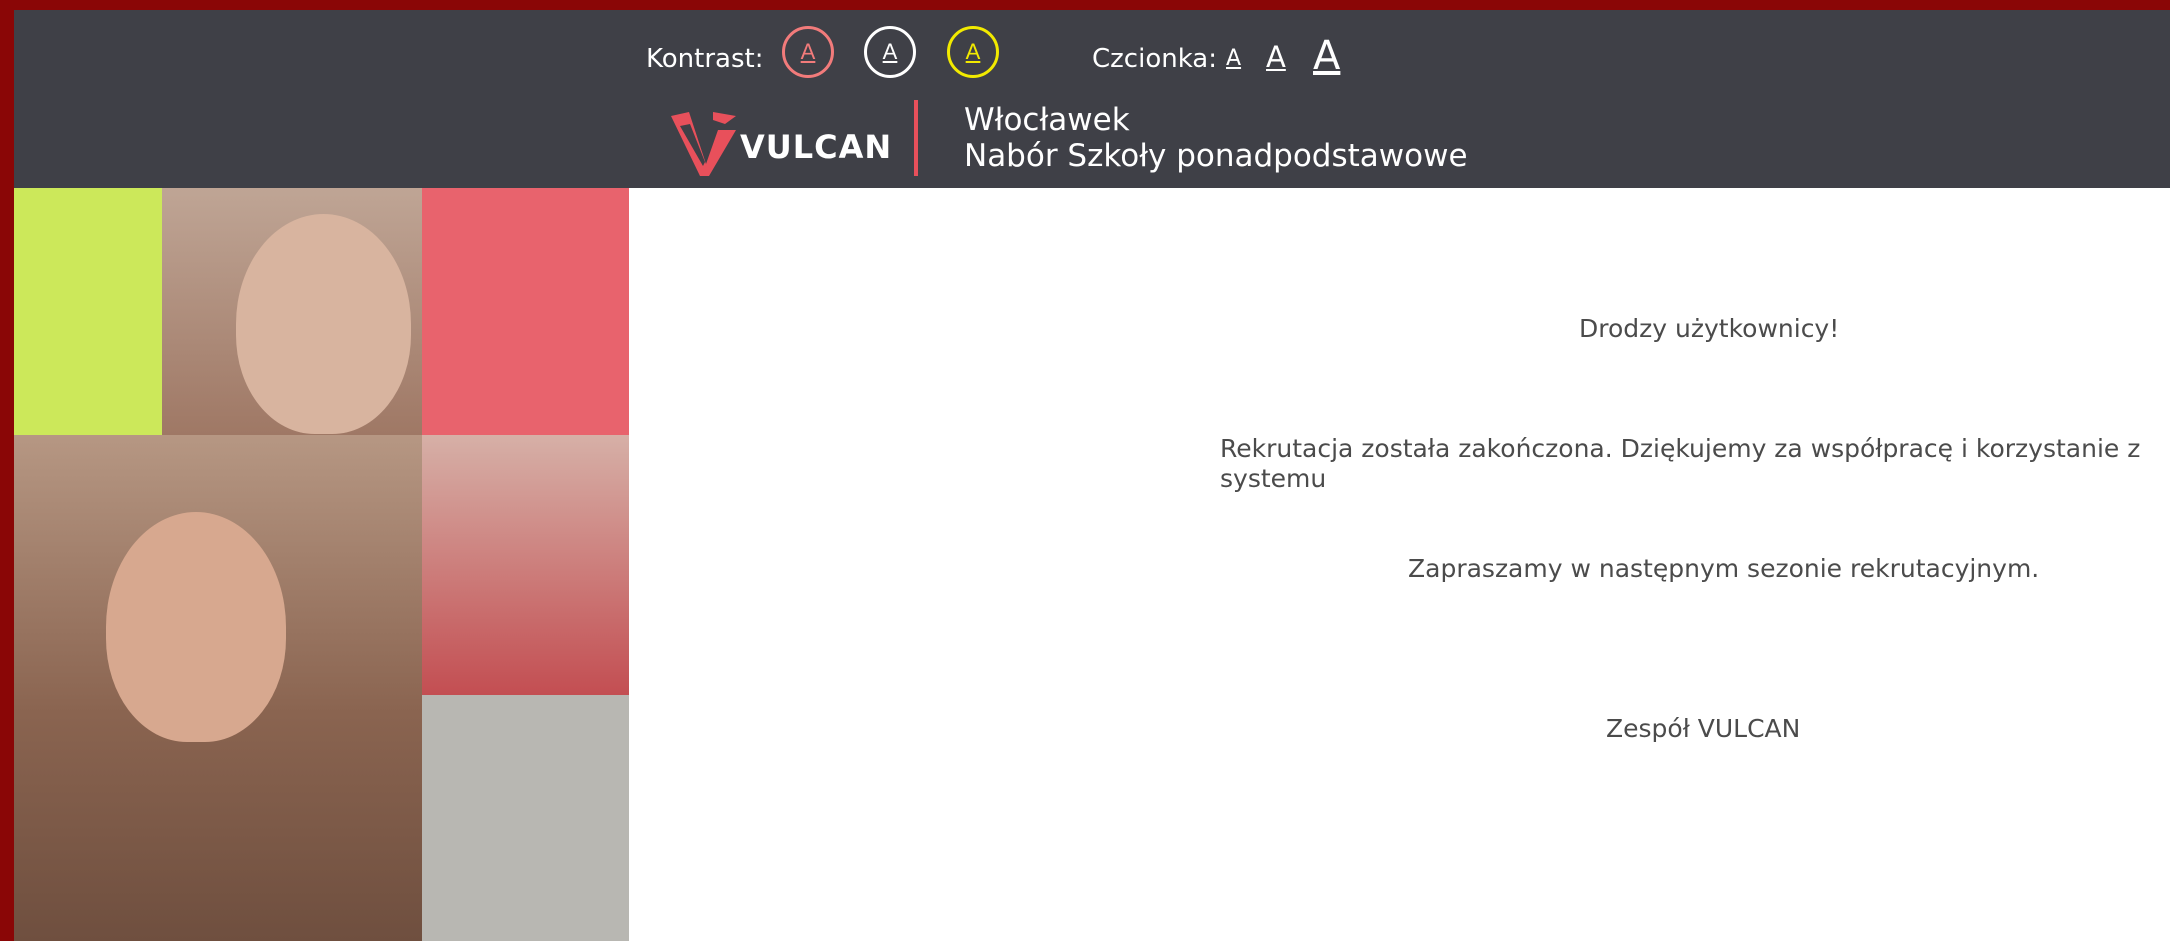 This screenshot has height=941, width=2170. What do you see at coordinates (1216, 156) in the screenshot?
I see `subtitle: Nabór Szkoły ponadpodstawowe` at bounding box center [1216, 156].